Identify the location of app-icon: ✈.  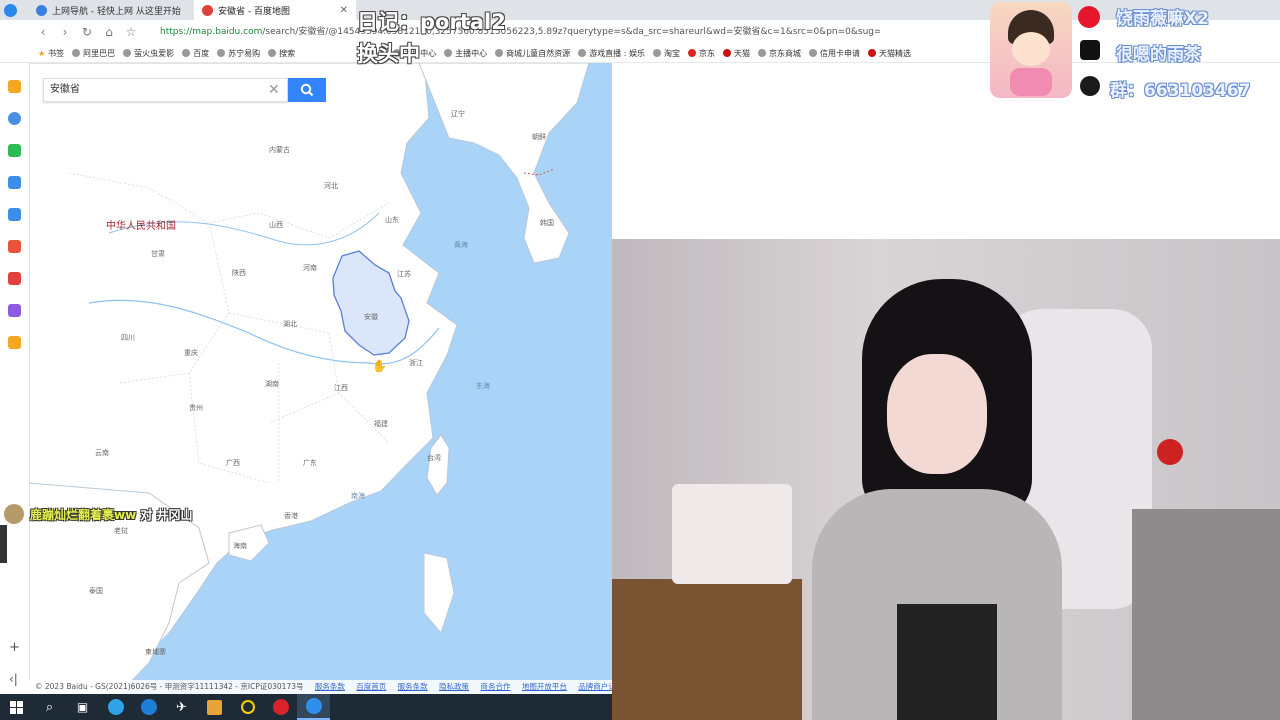
(181, 707).